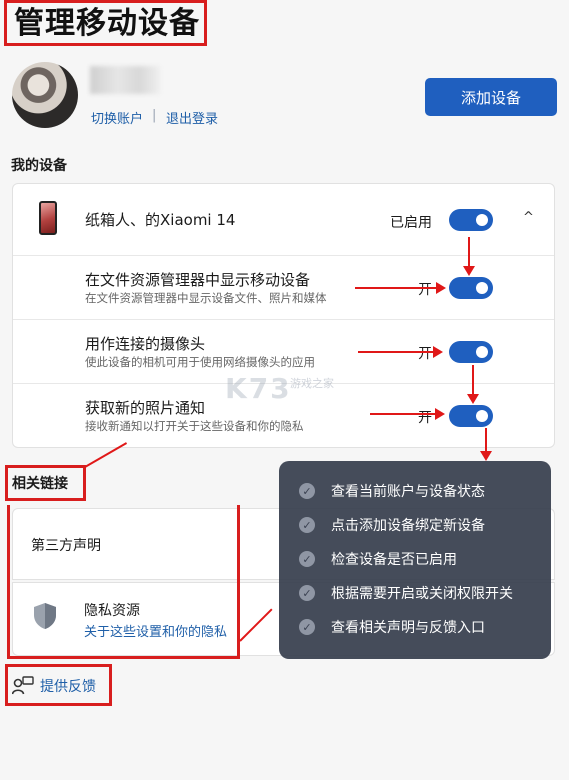 Image resolution: width=569 pixels, height=780 pixels. I want to click on overlay-item-text: 点击添加设备绑定新设备, so click(408, 526).